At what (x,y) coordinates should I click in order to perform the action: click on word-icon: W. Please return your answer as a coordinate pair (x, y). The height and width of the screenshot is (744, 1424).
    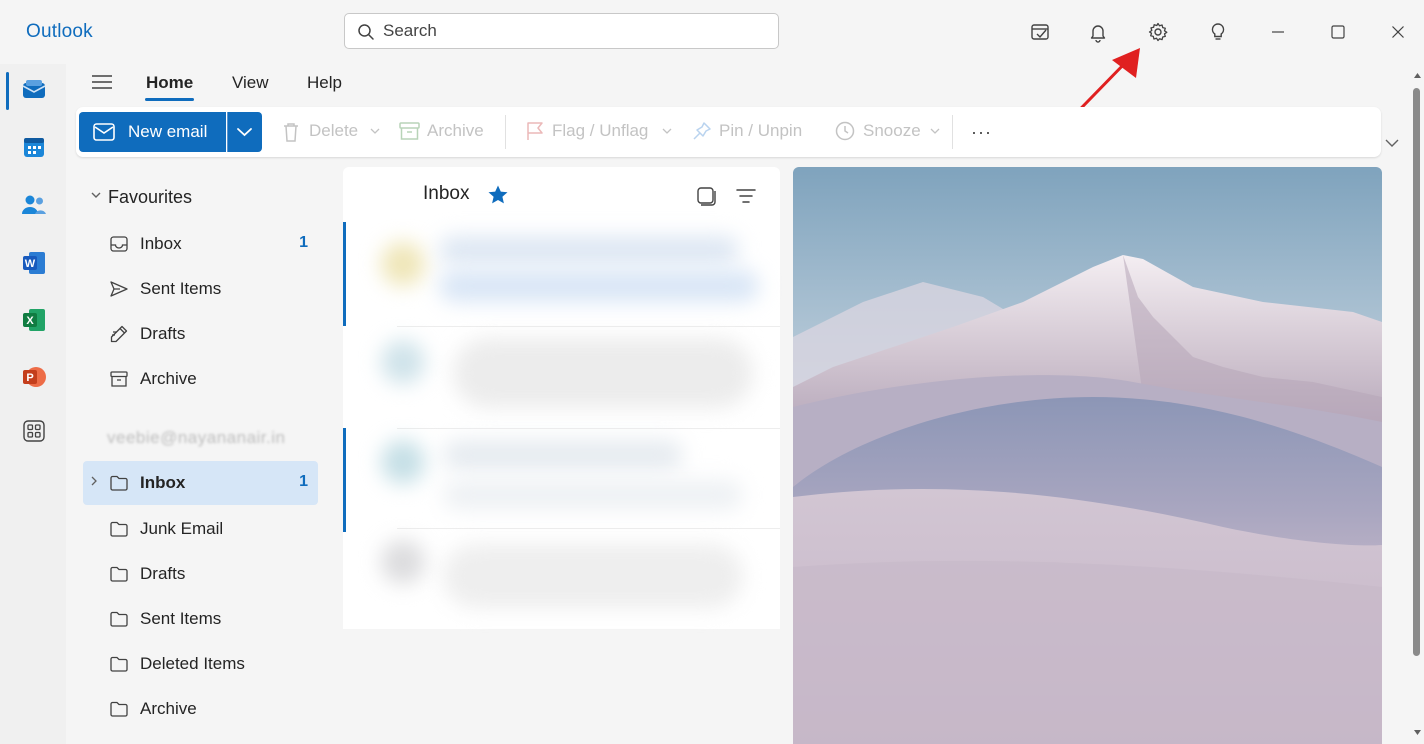
    Looking at the image, I should click on (34, 263).